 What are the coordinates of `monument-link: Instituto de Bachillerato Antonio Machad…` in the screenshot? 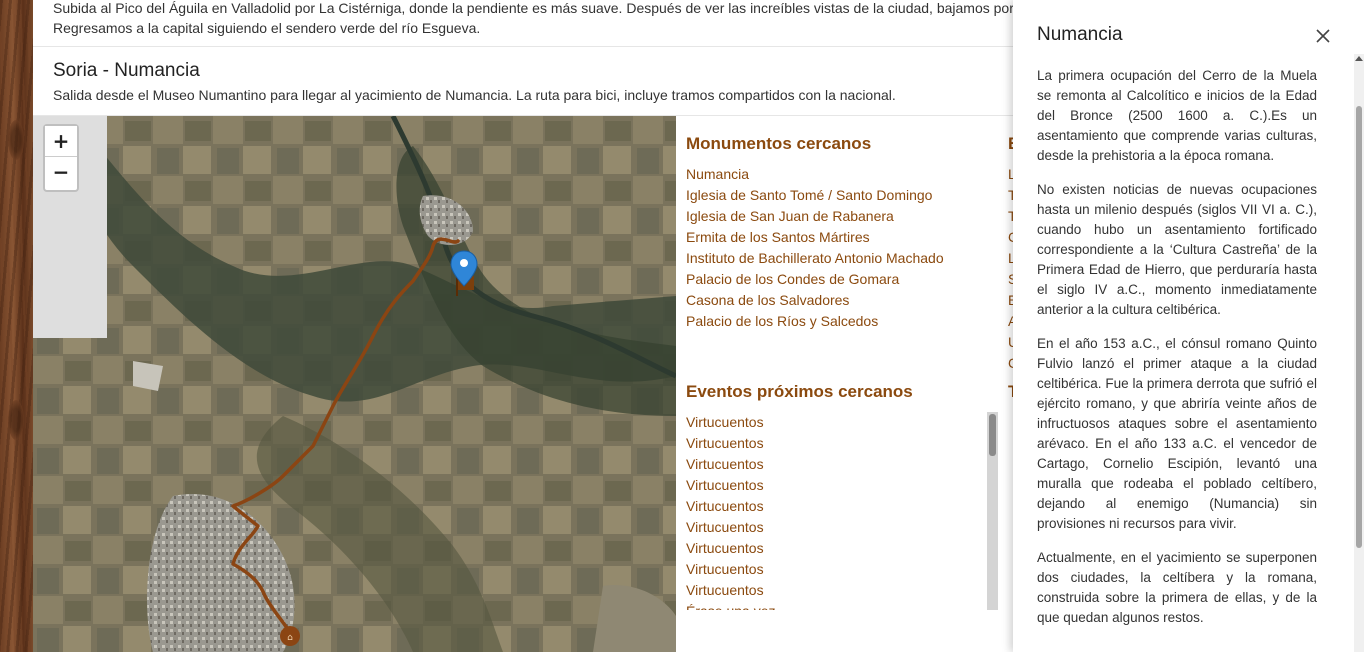 It's located at (815, 258).